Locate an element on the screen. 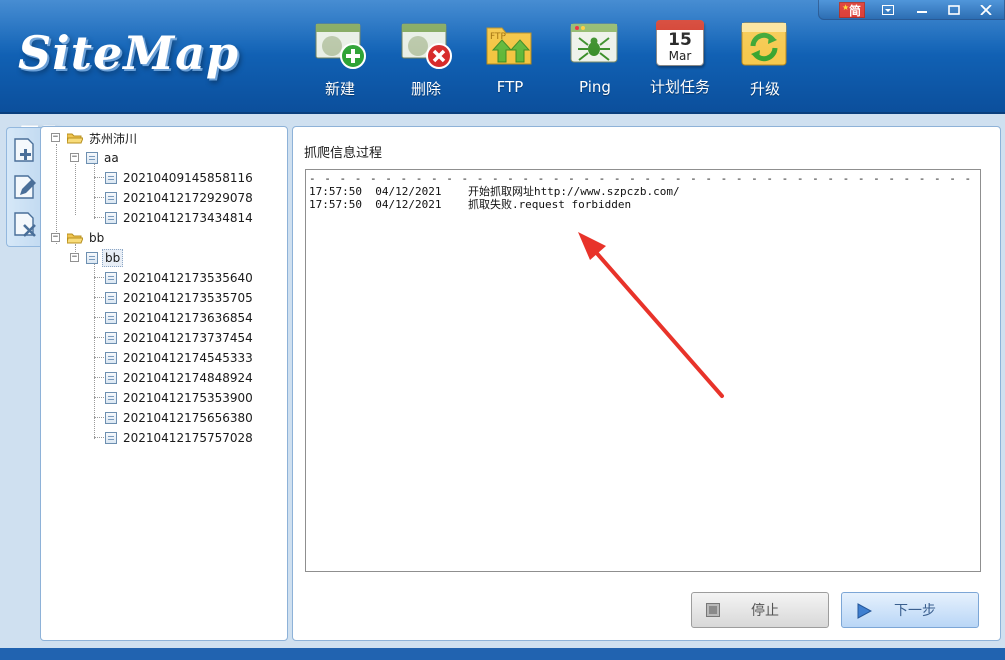 The width and height of the screenshot is (1005, 660). add-item-button is located at coordinates (25, 150).